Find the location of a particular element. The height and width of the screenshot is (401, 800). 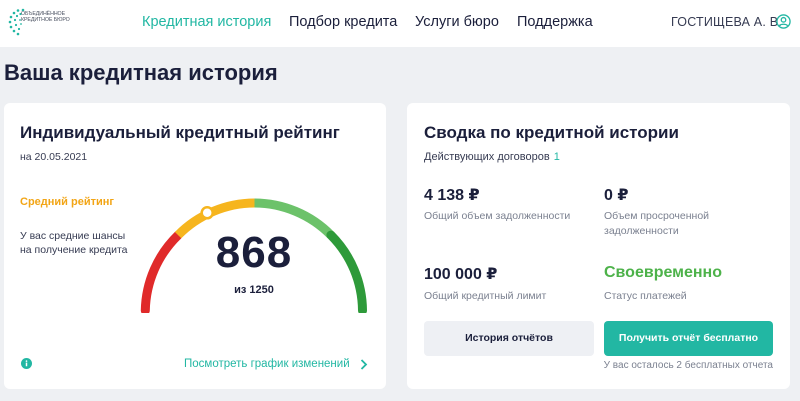

user-name: ГОСТИЩЕВА А. В. is located at coordinates (726, 22).